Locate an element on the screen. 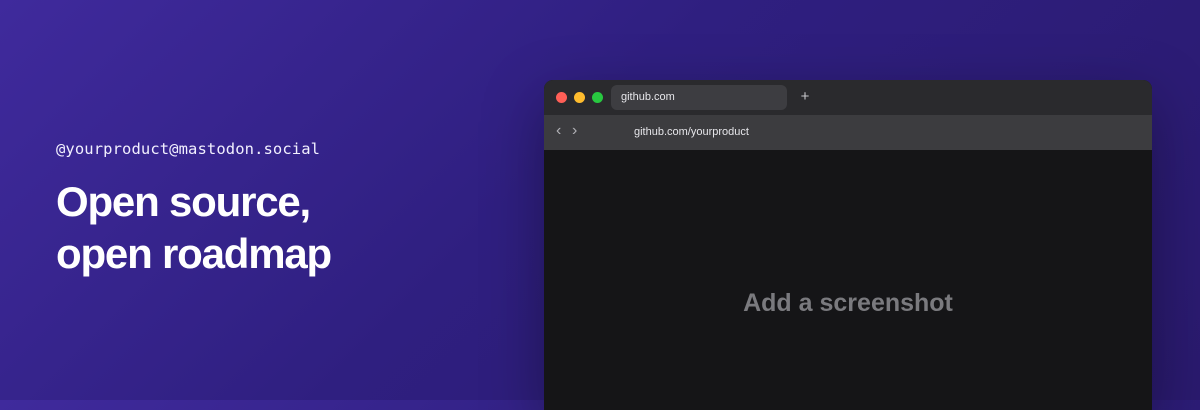 This screenshot has height=410, width=1200. browser-address-bar: ‹ › github.com/yourproduct is located at coordinates (848, 132).